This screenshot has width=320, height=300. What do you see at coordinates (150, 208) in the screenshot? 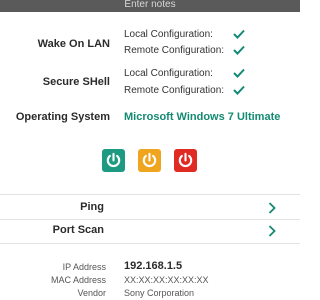
I see `ping-row: Ping` at bounding box center [150, 208].